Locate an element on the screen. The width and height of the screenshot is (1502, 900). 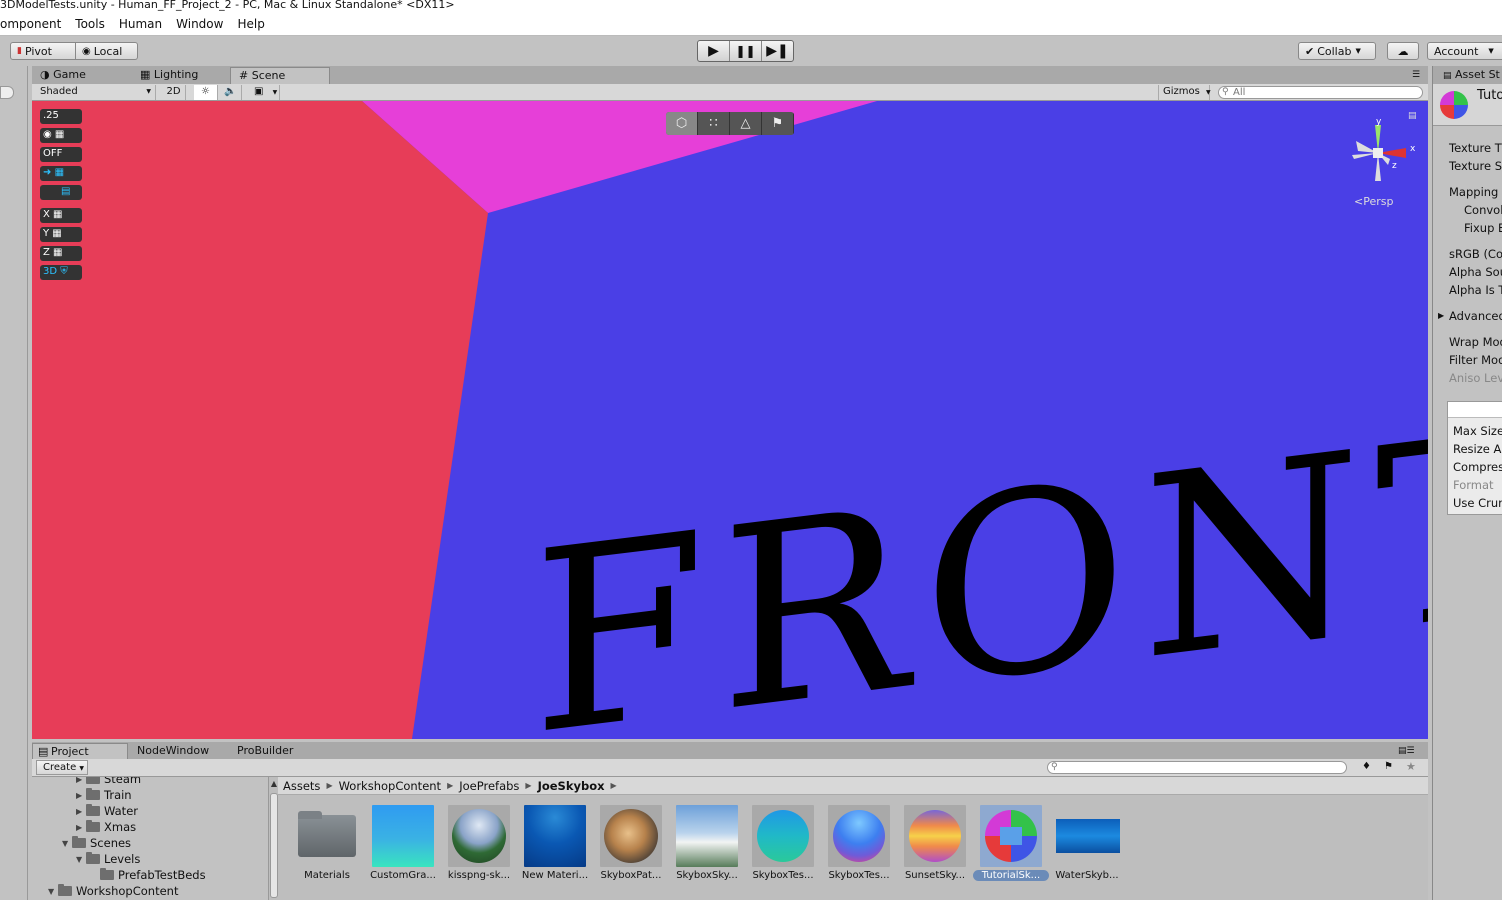
visibility-toggle: ◉ ▦ is located at coordinates (61, 135).